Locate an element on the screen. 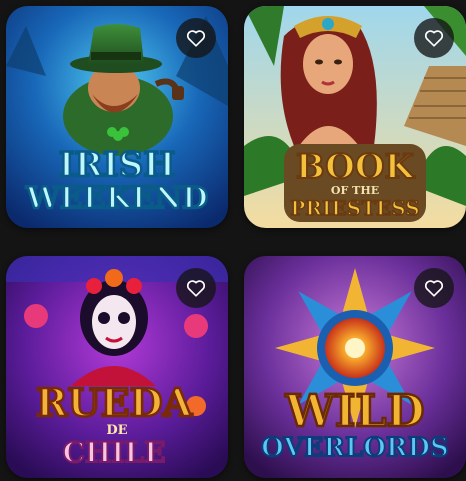 This screenshot has width=466, height=481. game-title-line2: OVERLORDS is located at coordinates (355, 448).